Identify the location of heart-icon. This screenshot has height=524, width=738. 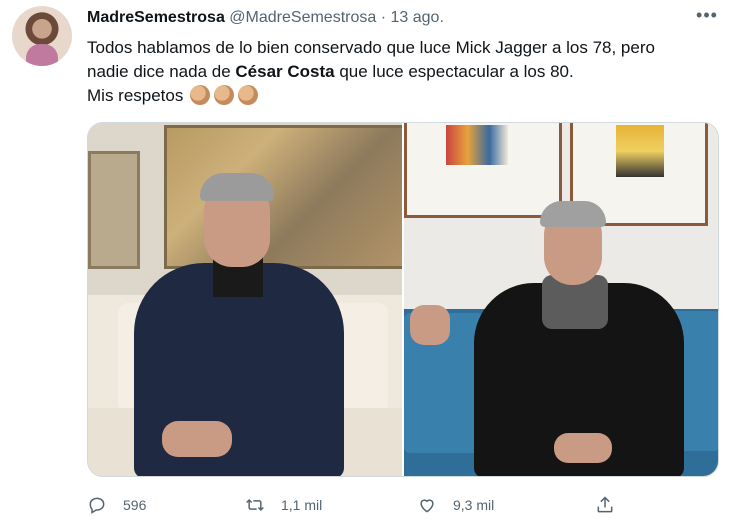
(427, 506).